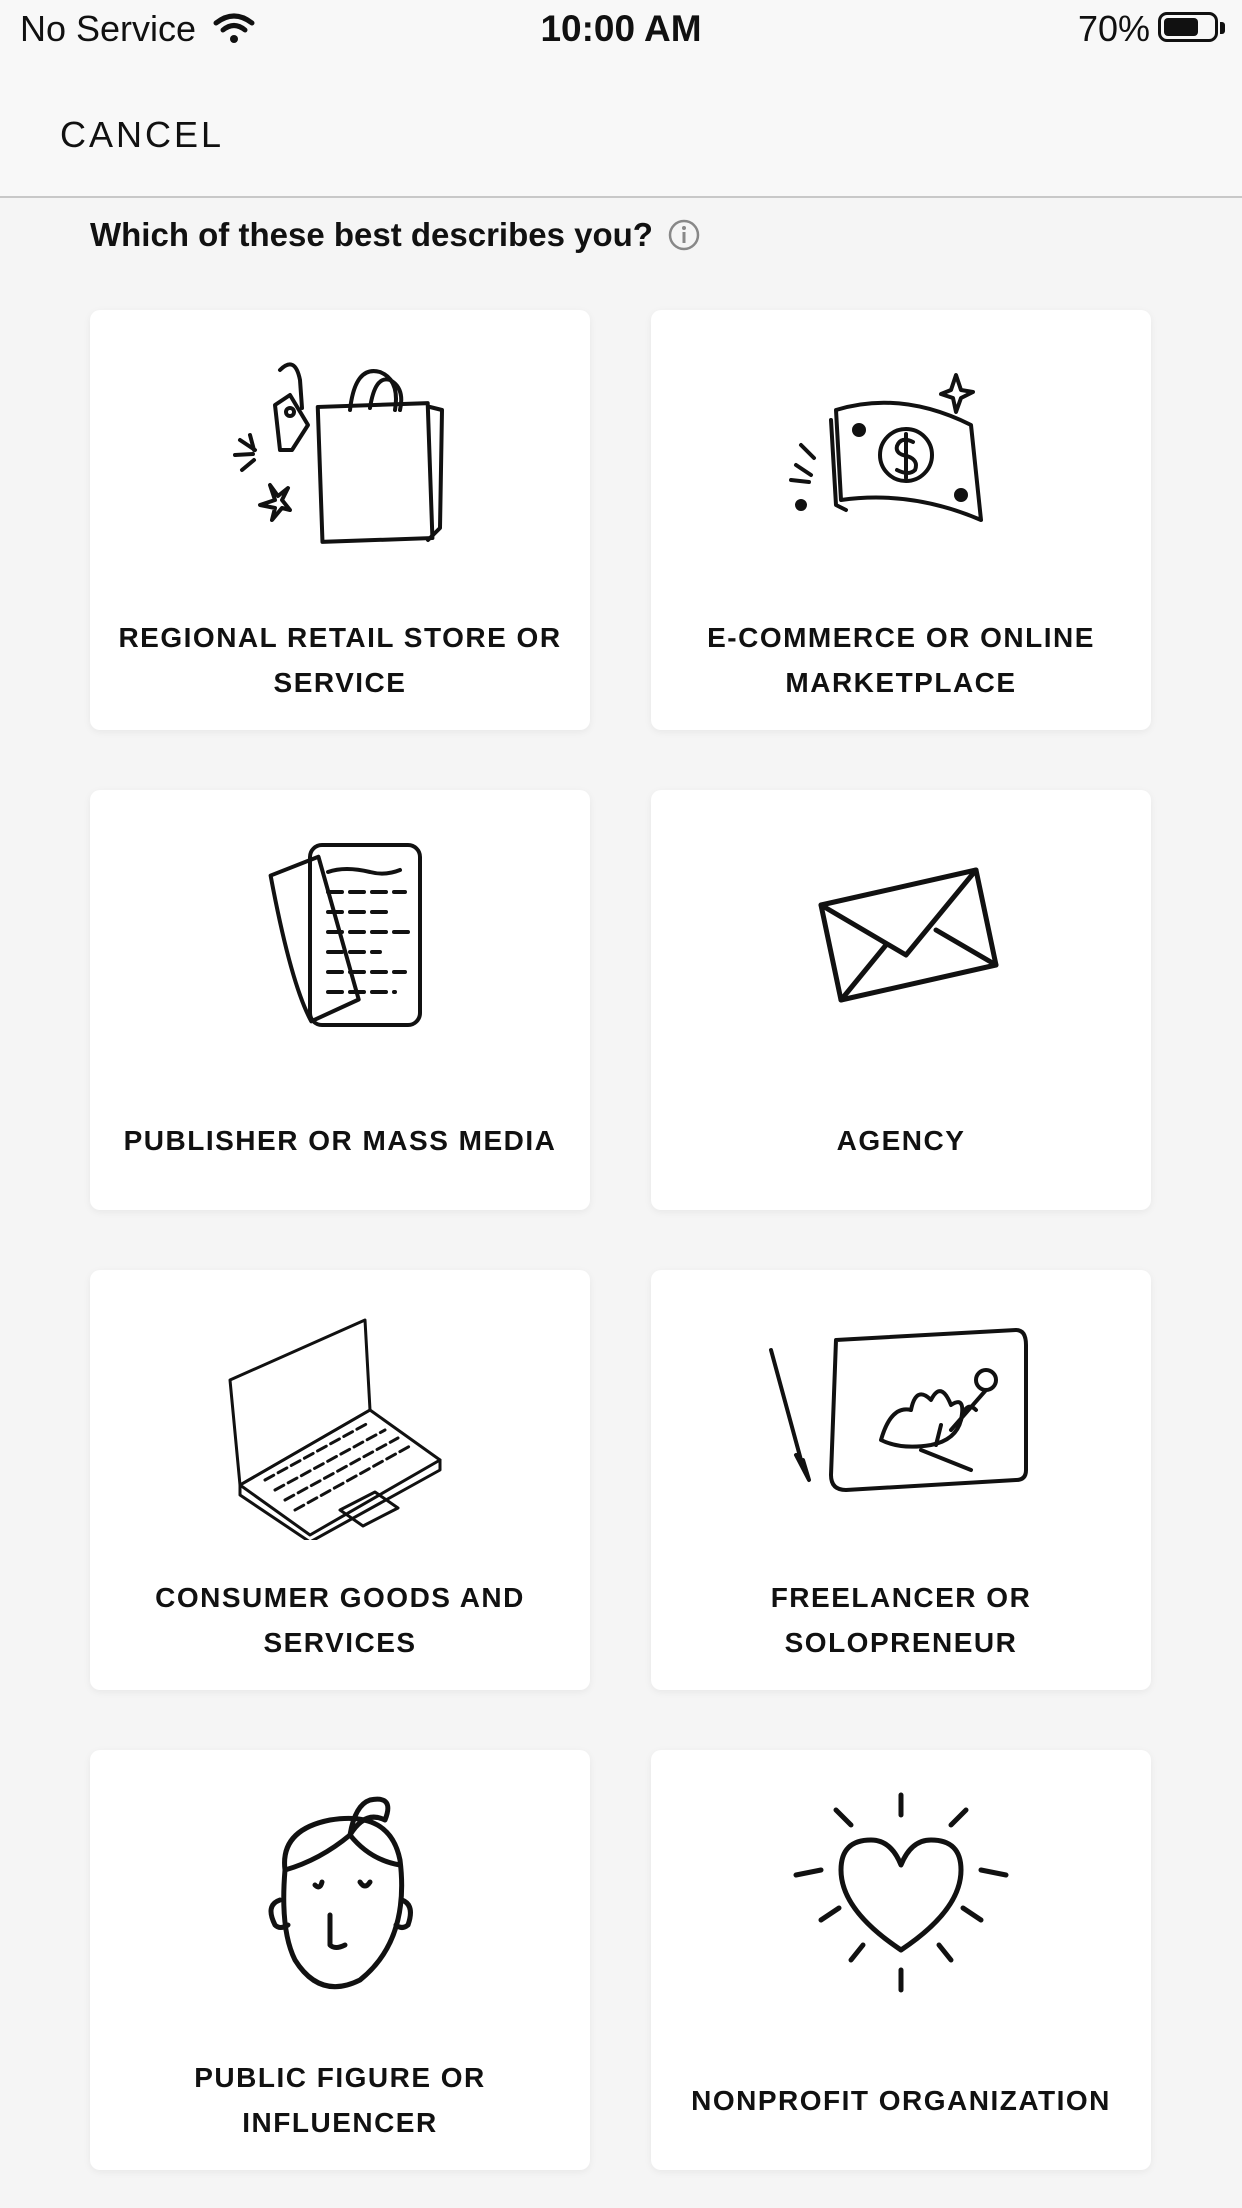 The width and height of the screenshot is (1242, 2208). What do you see at coordinates (901, 660) in the screenshot?
I see `option-label: E-COMMERCE OR ONLINE MARKETPLACE` at bounding box center [901, 660].